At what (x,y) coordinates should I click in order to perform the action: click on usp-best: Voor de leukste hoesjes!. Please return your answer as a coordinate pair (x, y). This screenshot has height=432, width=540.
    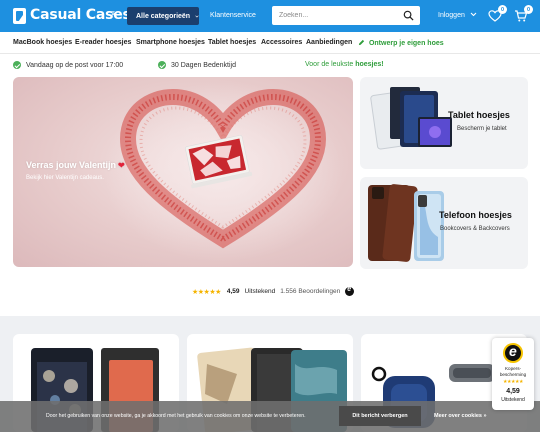
    Looking at the image, I should click on (344, 64).